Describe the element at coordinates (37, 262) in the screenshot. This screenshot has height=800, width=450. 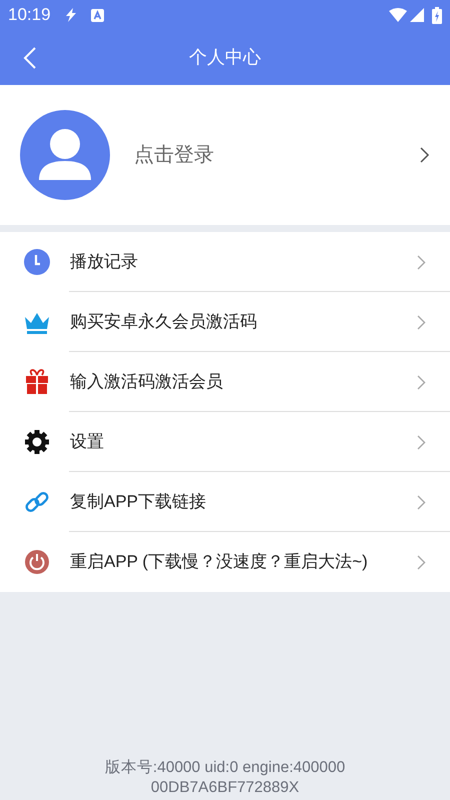
I see `clock-icon` at that location.